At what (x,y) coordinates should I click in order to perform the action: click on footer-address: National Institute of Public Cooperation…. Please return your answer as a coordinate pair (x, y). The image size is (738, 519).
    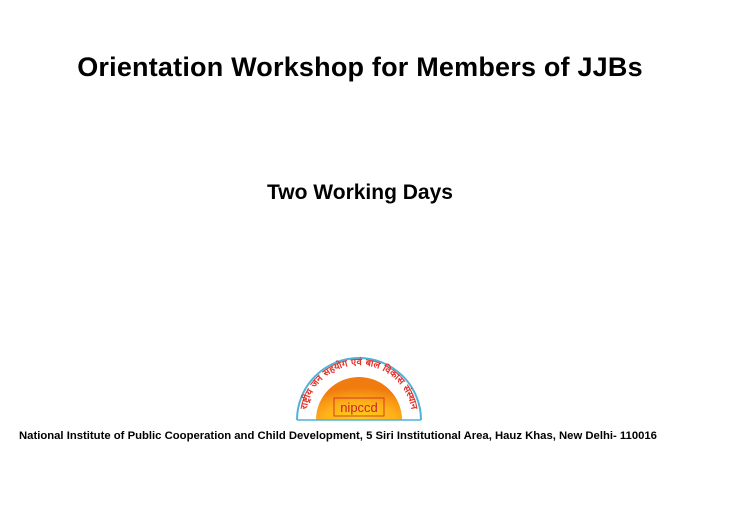
    Looking at the image, I should click on (338, 436).